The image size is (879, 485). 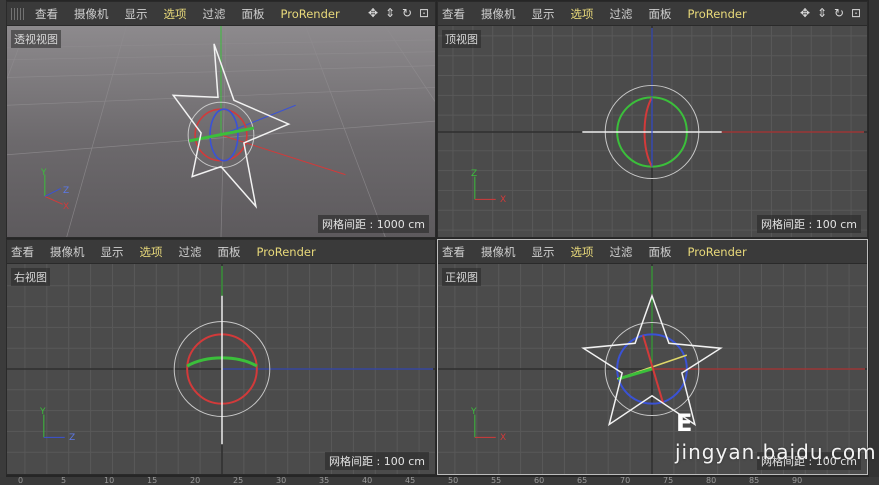 I want to click on viewport-title-perspective: 透视视图, so click(x=36, y=39).